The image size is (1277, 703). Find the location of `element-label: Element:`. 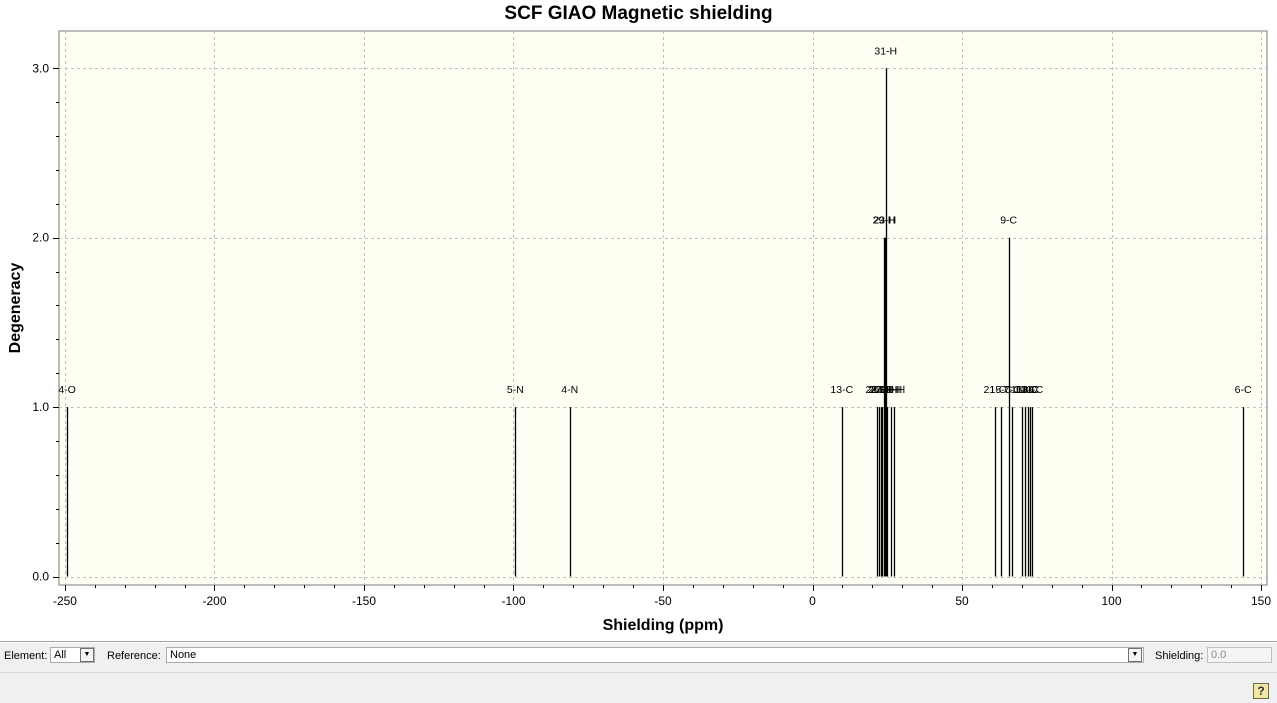

element-label: Element: is located at coordinates (26, 656).